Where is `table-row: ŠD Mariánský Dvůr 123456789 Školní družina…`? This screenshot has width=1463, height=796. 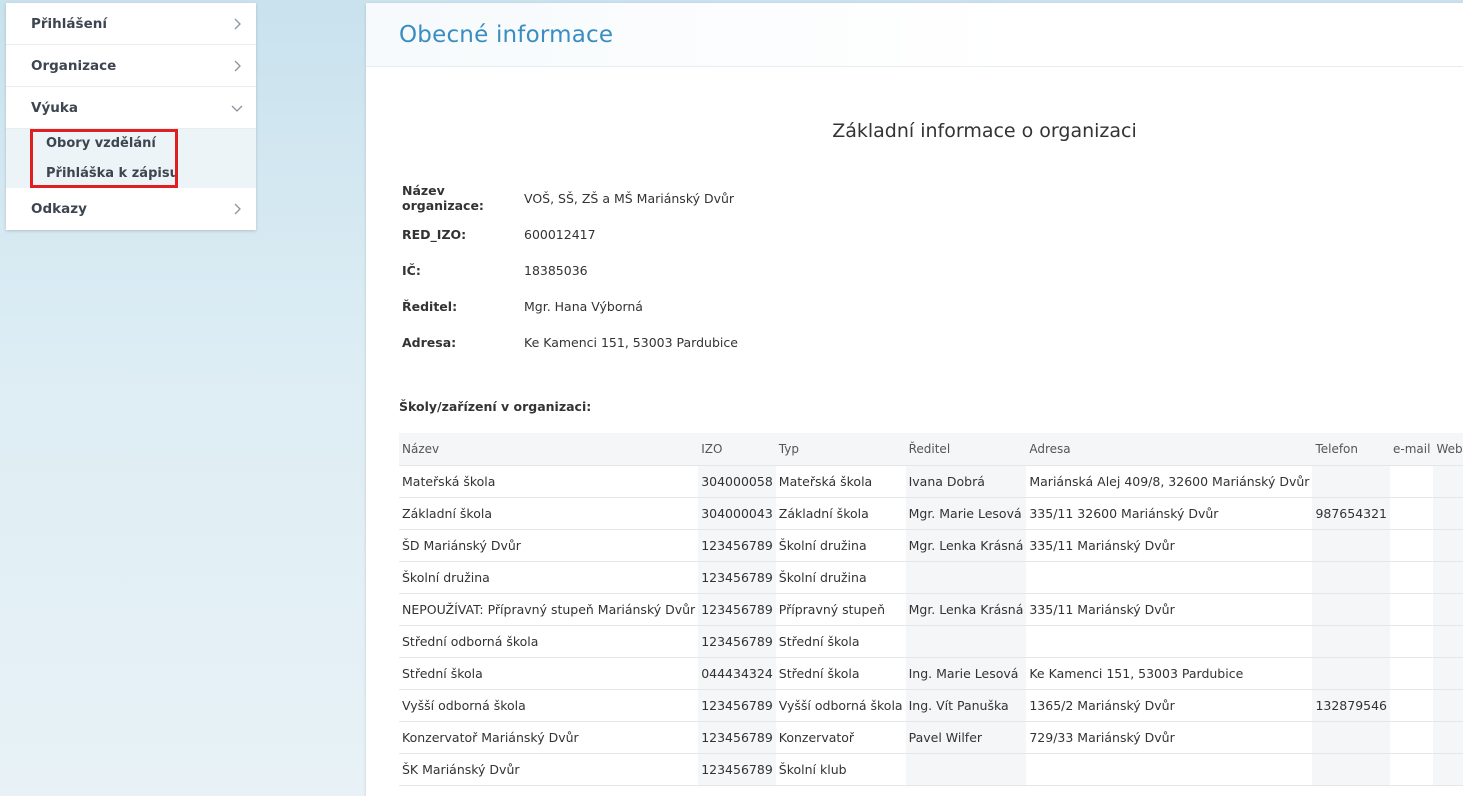 table-row: ŠD Mariánský Dvůr 123456789 Školní družina… is located at coordinates (931, 545).